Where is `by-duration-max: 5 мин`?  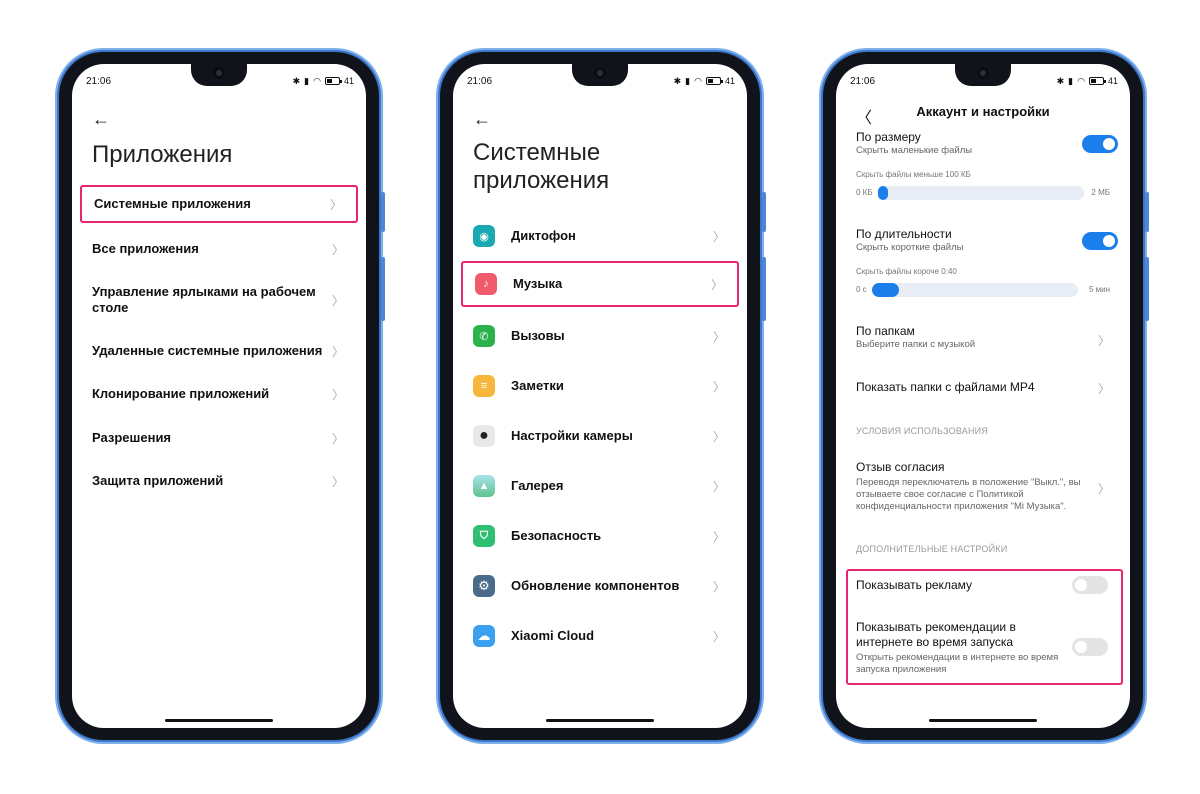
by-duration-max: 5 мин is located at coordinates (1099, 289).